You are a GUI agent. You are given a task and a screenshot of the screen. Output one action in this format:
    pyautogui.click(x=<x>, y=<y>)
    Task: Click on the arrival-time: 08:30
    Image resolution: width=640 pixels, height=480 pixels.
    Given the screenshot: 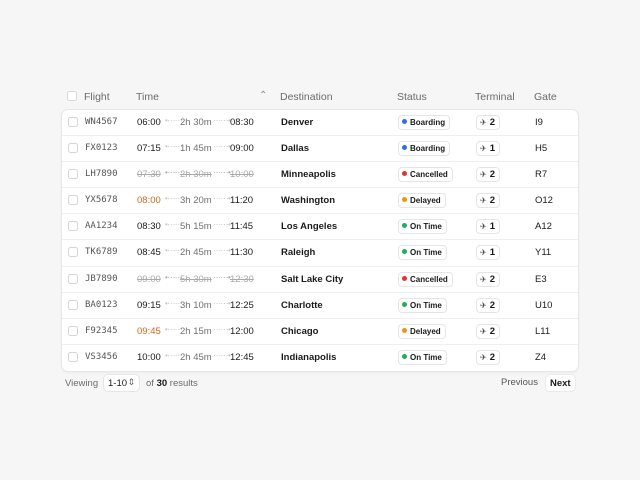 What is the action you would take?
    pyautogui.click(x=242, y=122)
    